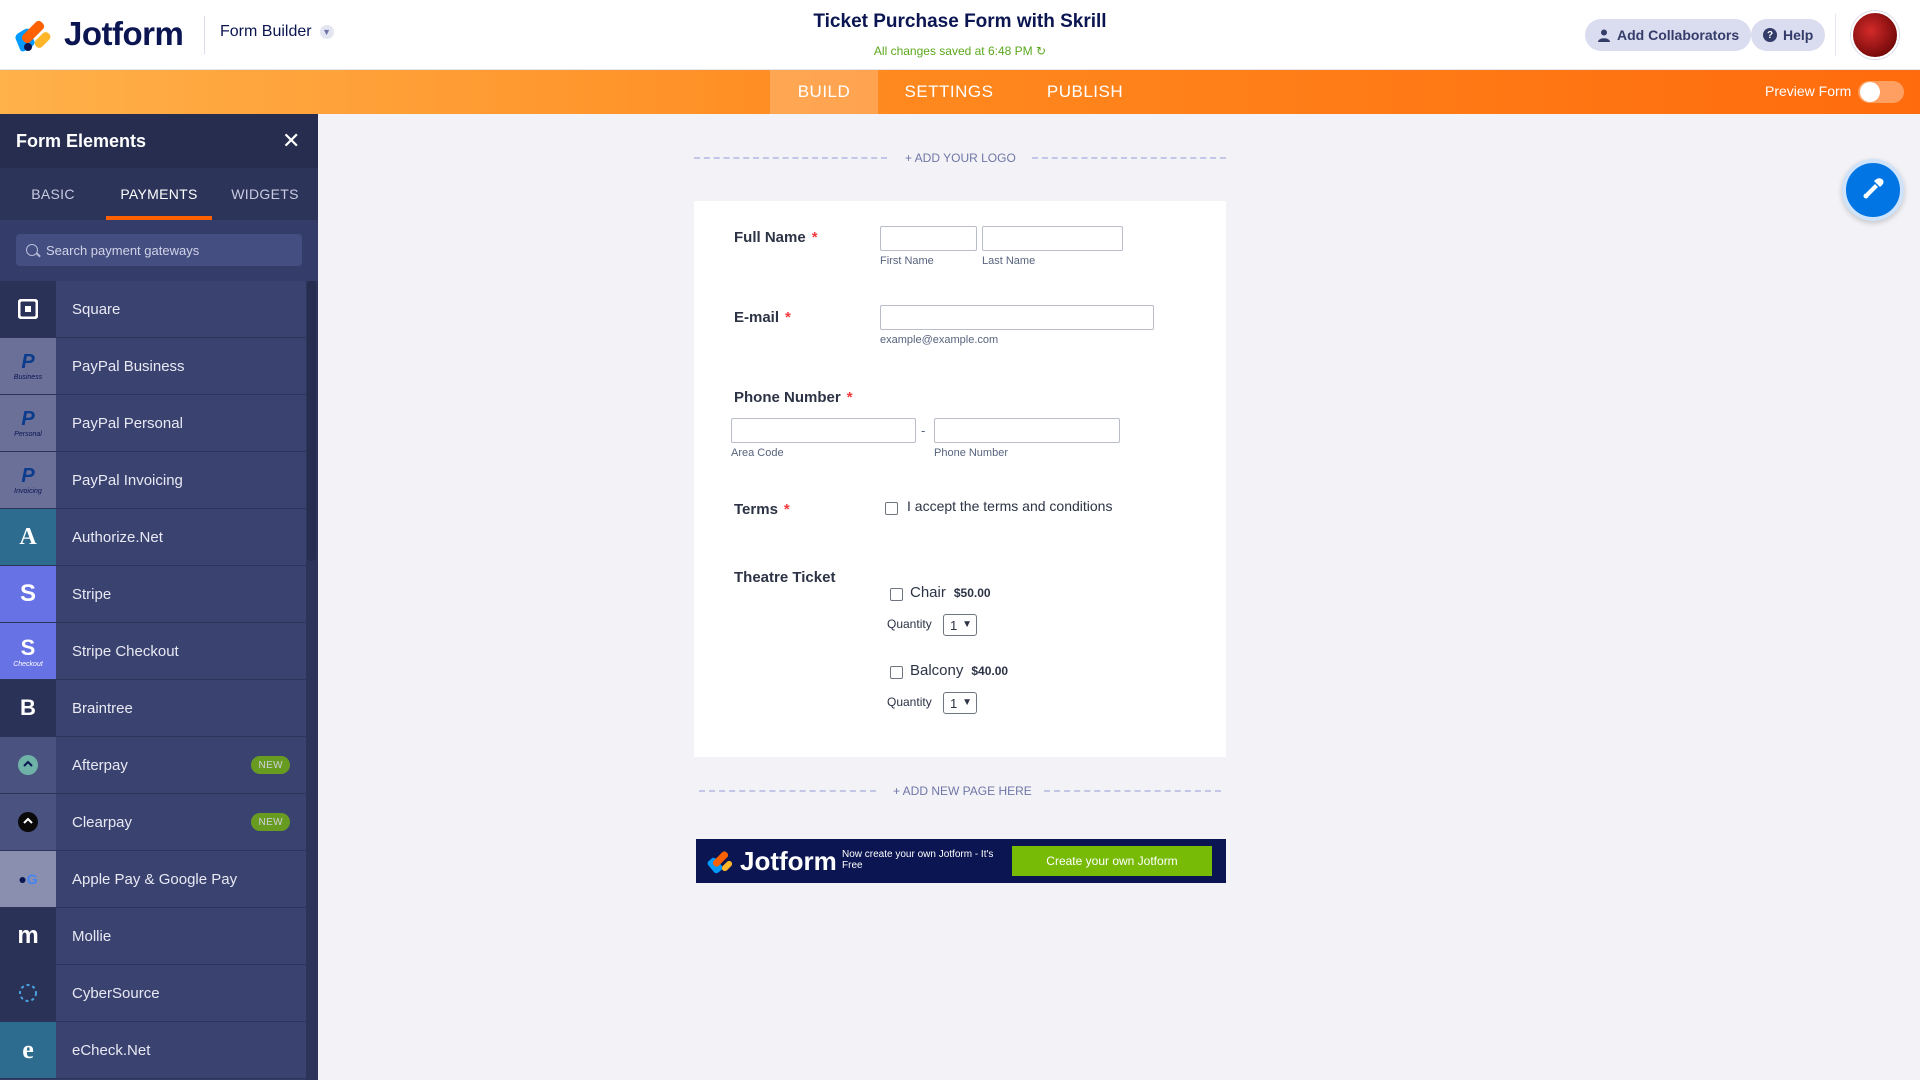 The image size is (1920, 1080). I want to click on sidebar-item-authorize-net: A Authorize.Net, so click(153, 537).